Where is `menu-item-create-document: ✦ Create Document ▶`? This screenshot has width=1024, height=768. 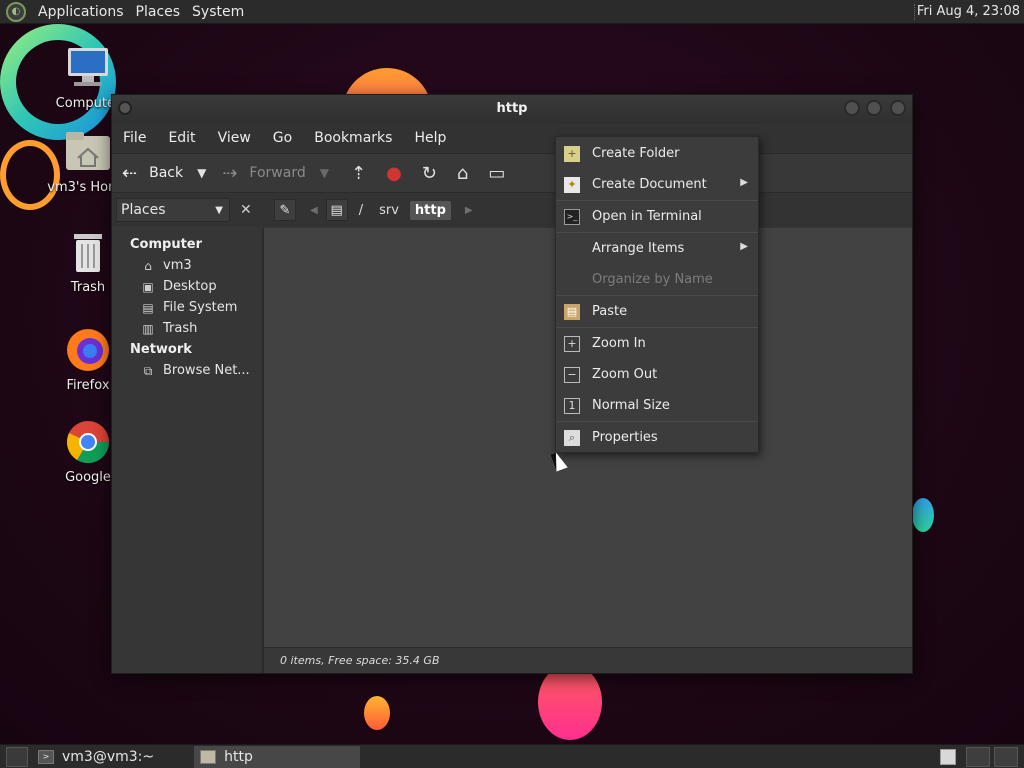
menu-item-create-document: ✦ Create Document ▶ is located at coordinates (657, 184).